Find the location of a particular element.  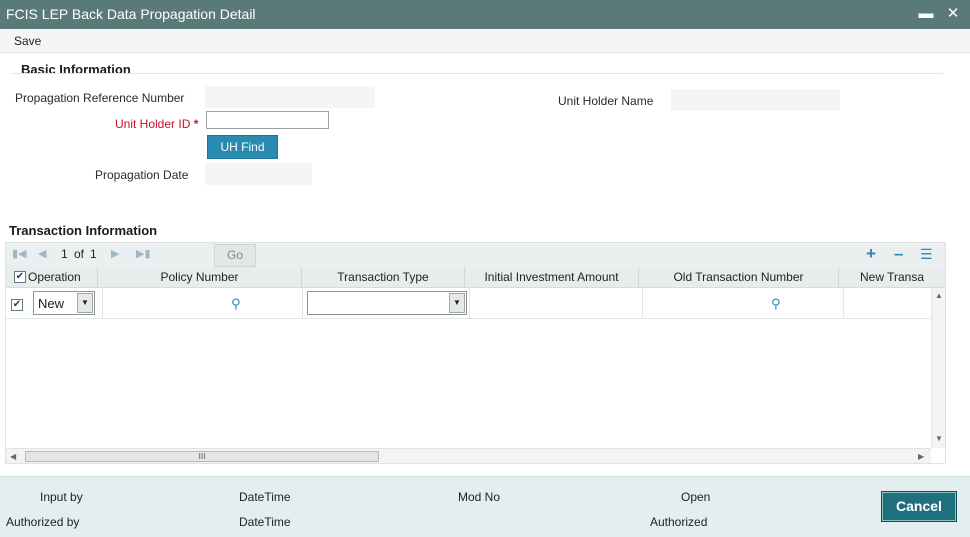

propagation-reference-label: Propagation Reference Number is located at coordinates (100, 98).